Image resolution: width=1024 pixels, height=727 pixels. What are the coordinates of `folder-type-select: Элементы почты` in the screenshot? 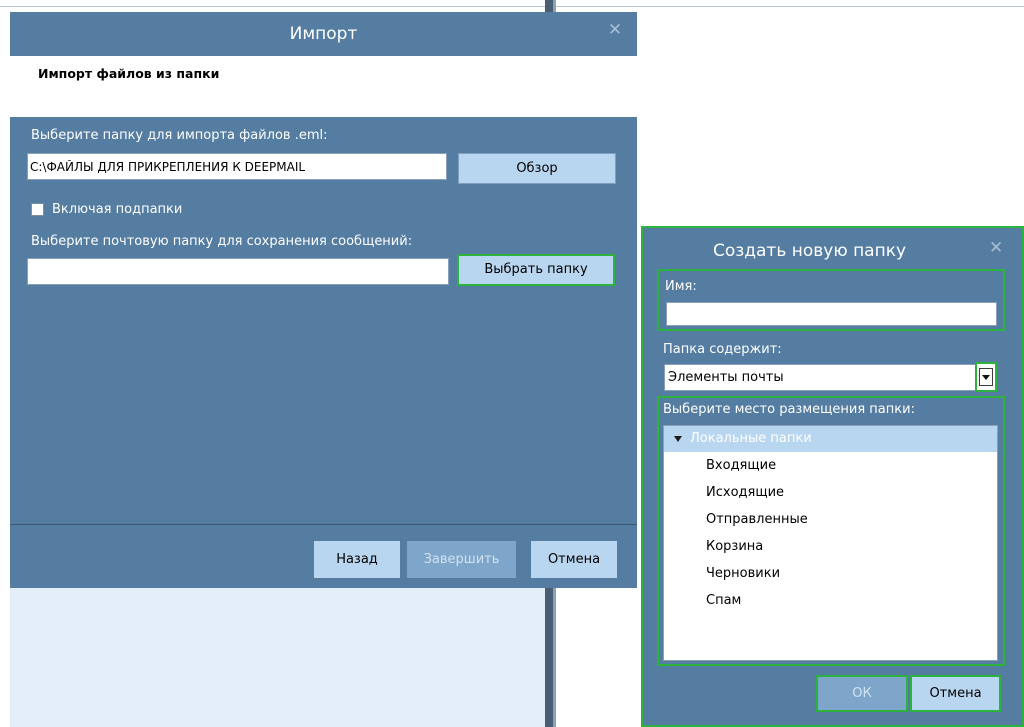 It's located at (820, 377).